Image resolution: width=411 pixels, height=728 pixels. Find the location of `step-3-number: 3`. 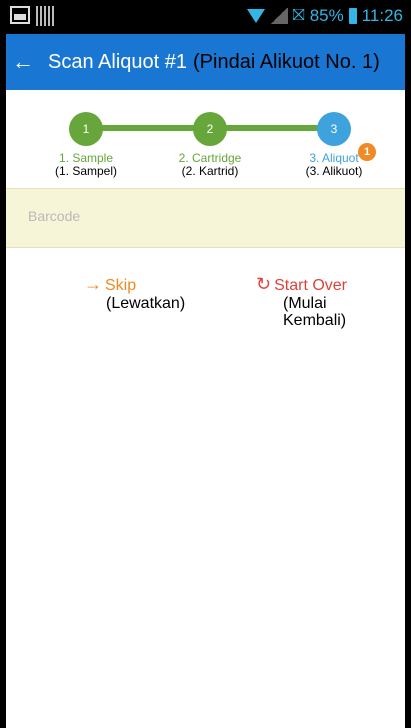

step-3-number: 3 is located at coordinates (334, 129).